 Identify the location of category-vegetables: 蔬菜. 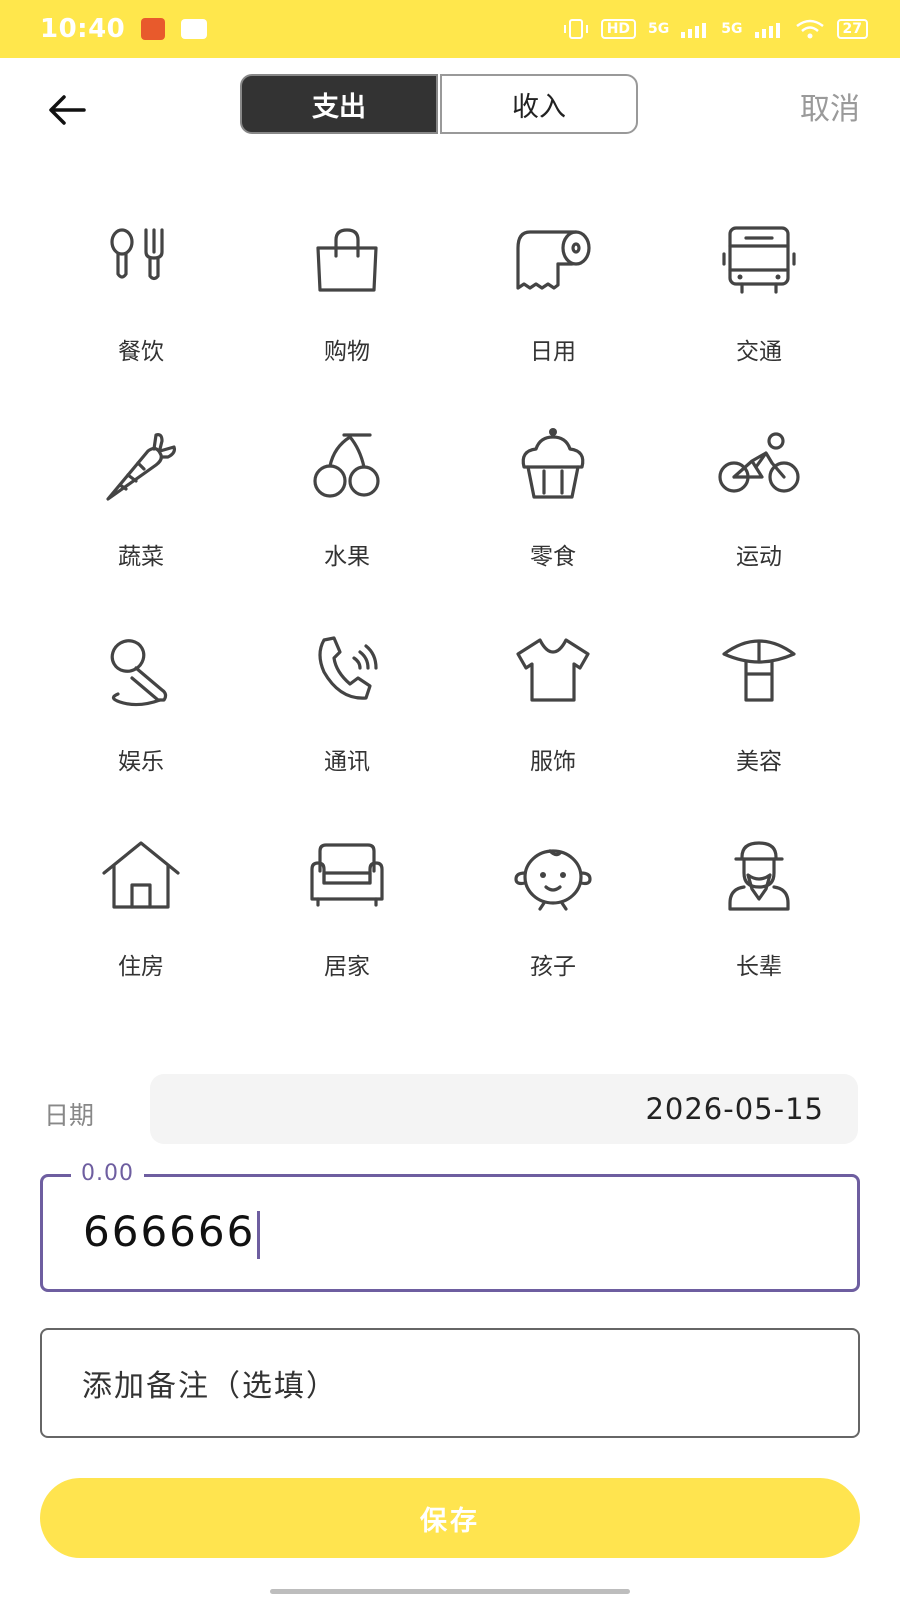
(141, 525).